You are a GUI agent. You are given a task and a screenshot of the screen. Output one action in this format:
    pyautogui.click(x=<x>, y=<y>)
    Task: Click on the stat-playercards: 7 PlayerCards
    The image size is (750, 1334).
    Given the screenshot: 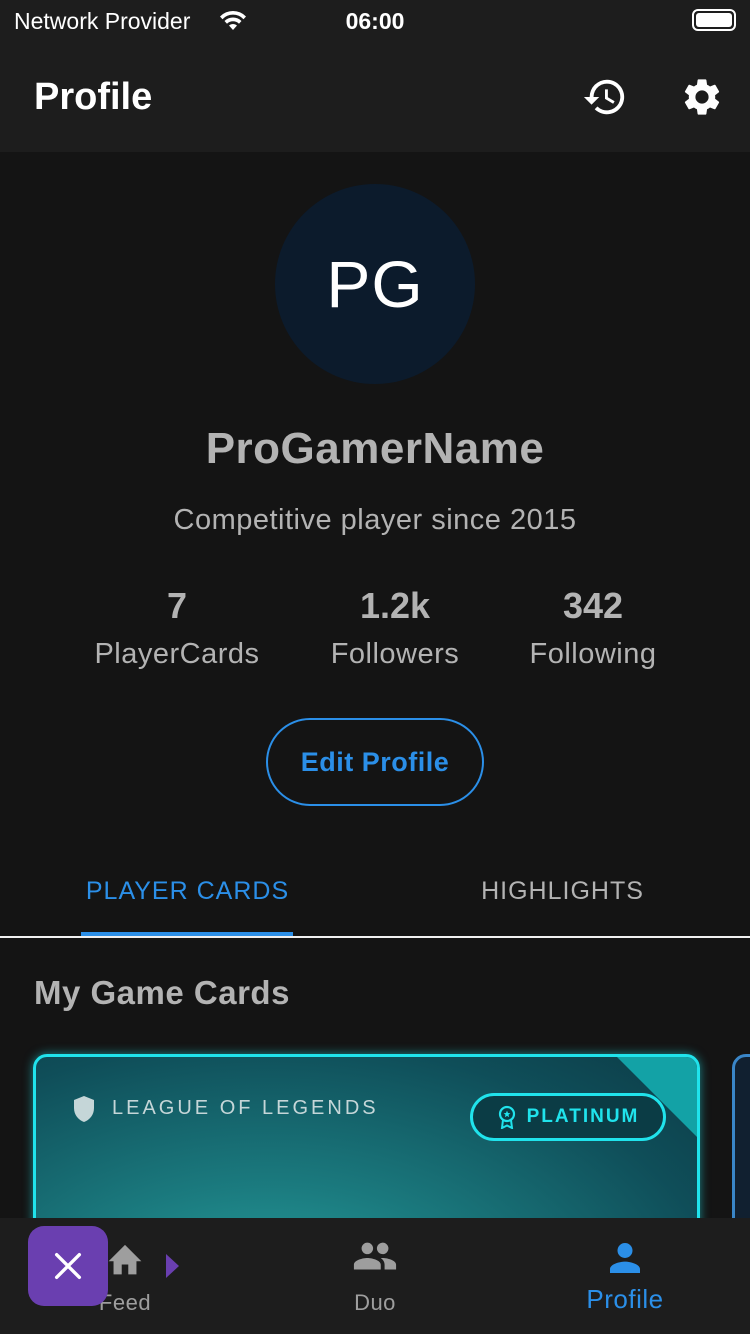 What is the action you would take?
    pyautogui.click(x=177, y=627)
    